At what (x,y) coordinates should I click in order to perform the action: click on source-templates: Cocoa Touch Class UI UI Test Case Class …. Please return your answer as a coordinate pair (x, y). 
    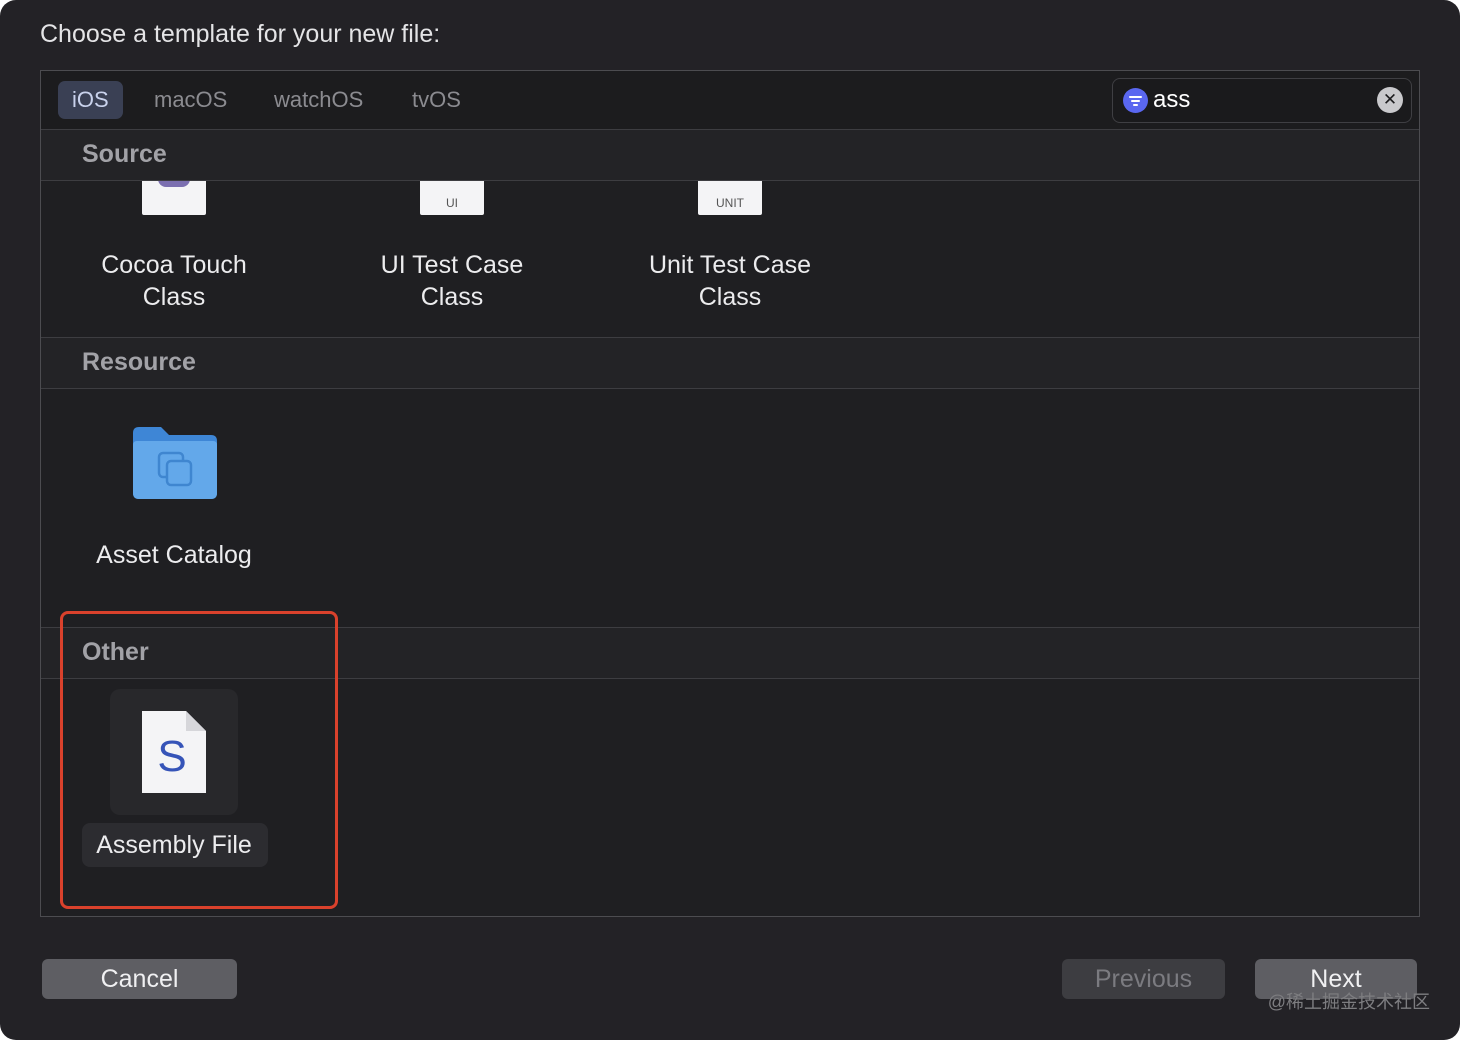
    Looking at the image, I should click on (730, 259).